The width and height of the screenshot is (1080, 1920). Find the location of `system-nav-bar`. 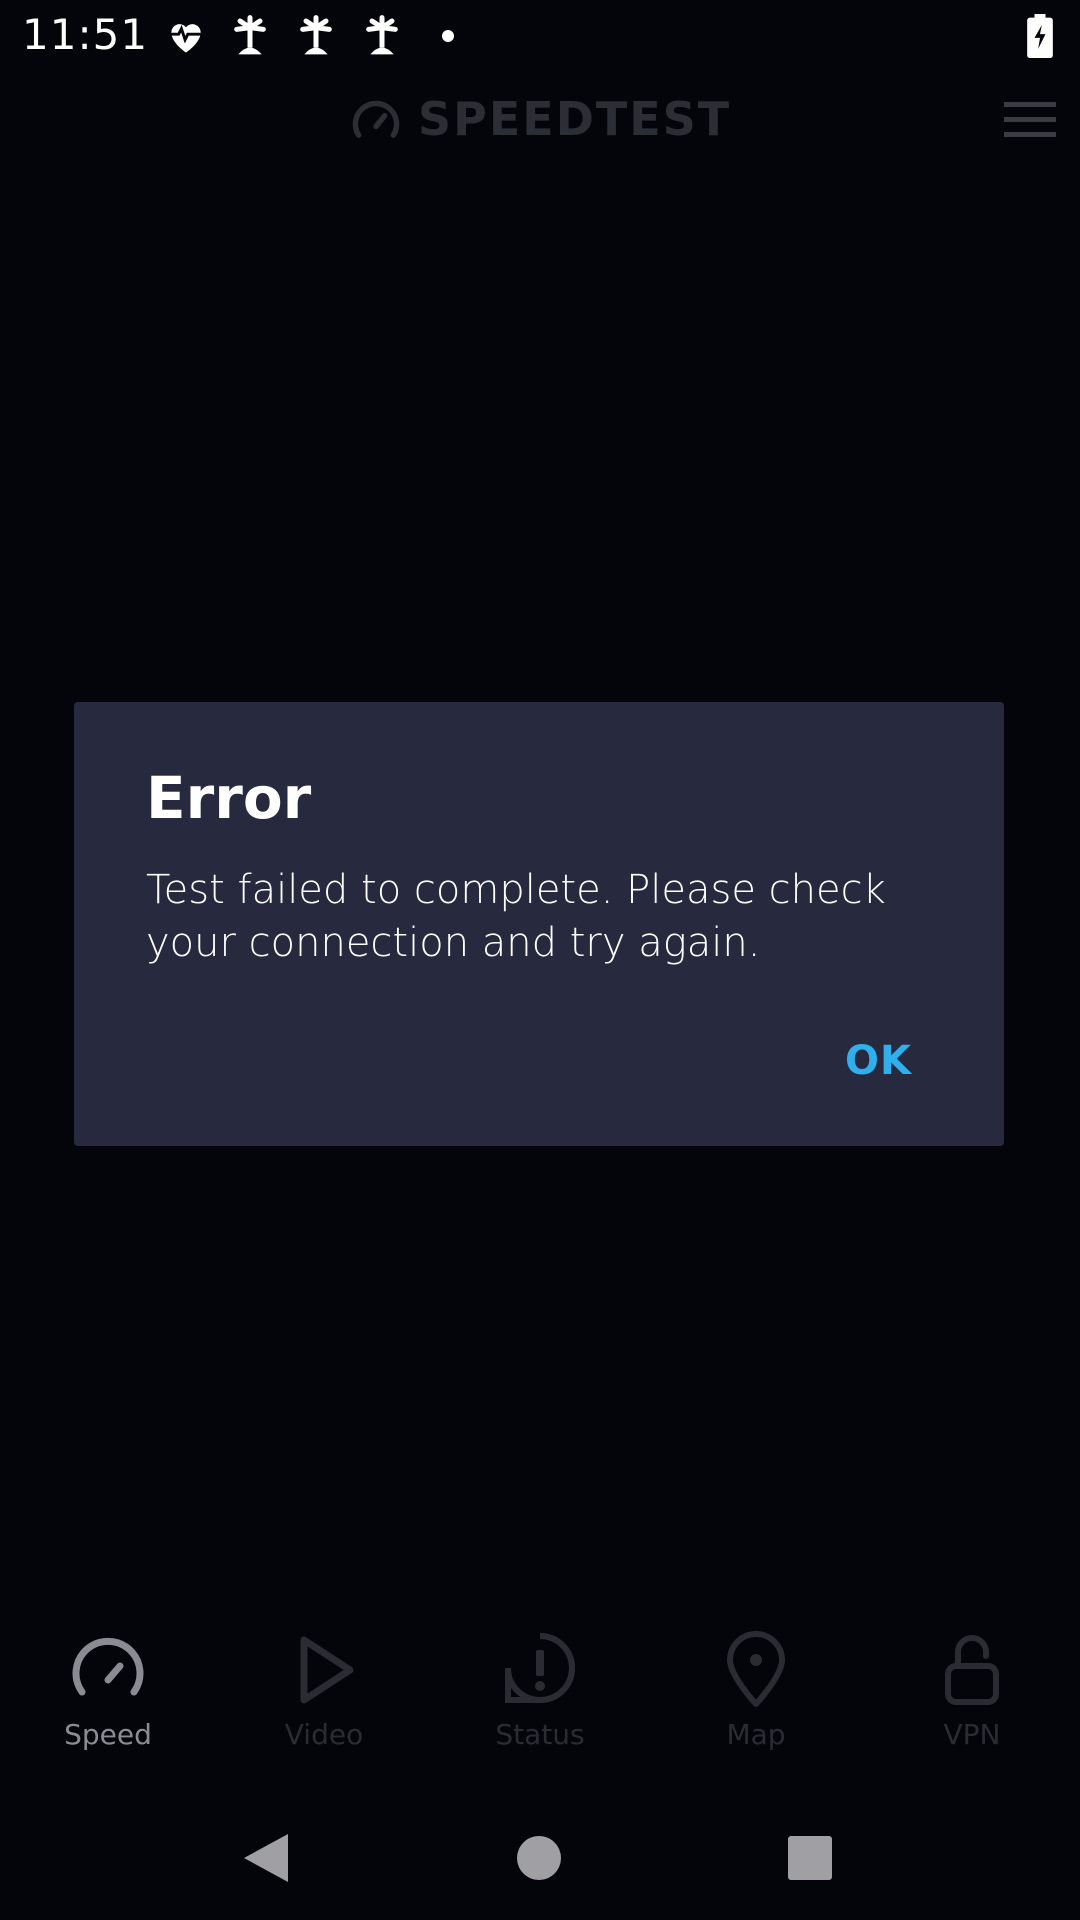

system-nav-bar is located at coordinates (540, 1860).